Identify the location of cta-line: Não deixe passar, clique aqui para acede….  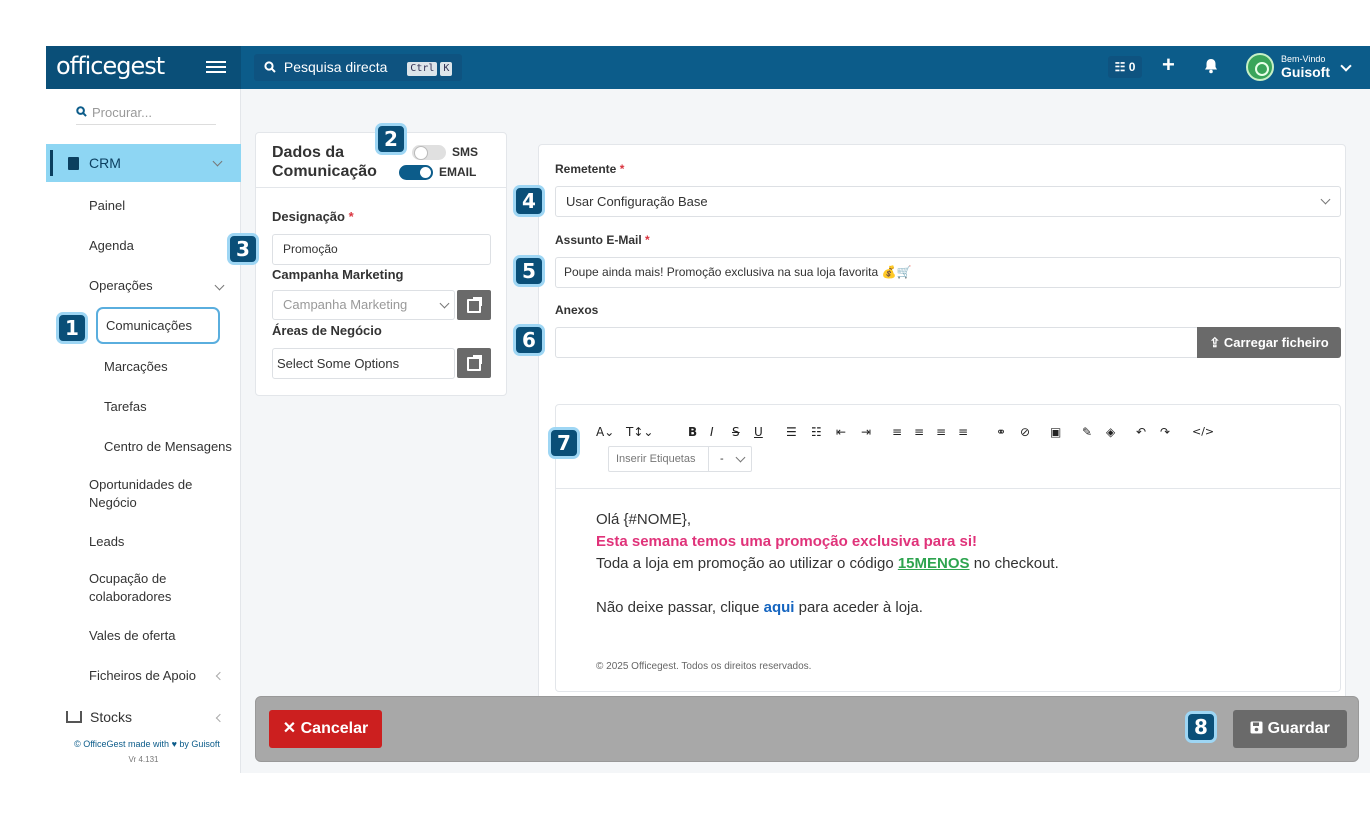
(759, 607).